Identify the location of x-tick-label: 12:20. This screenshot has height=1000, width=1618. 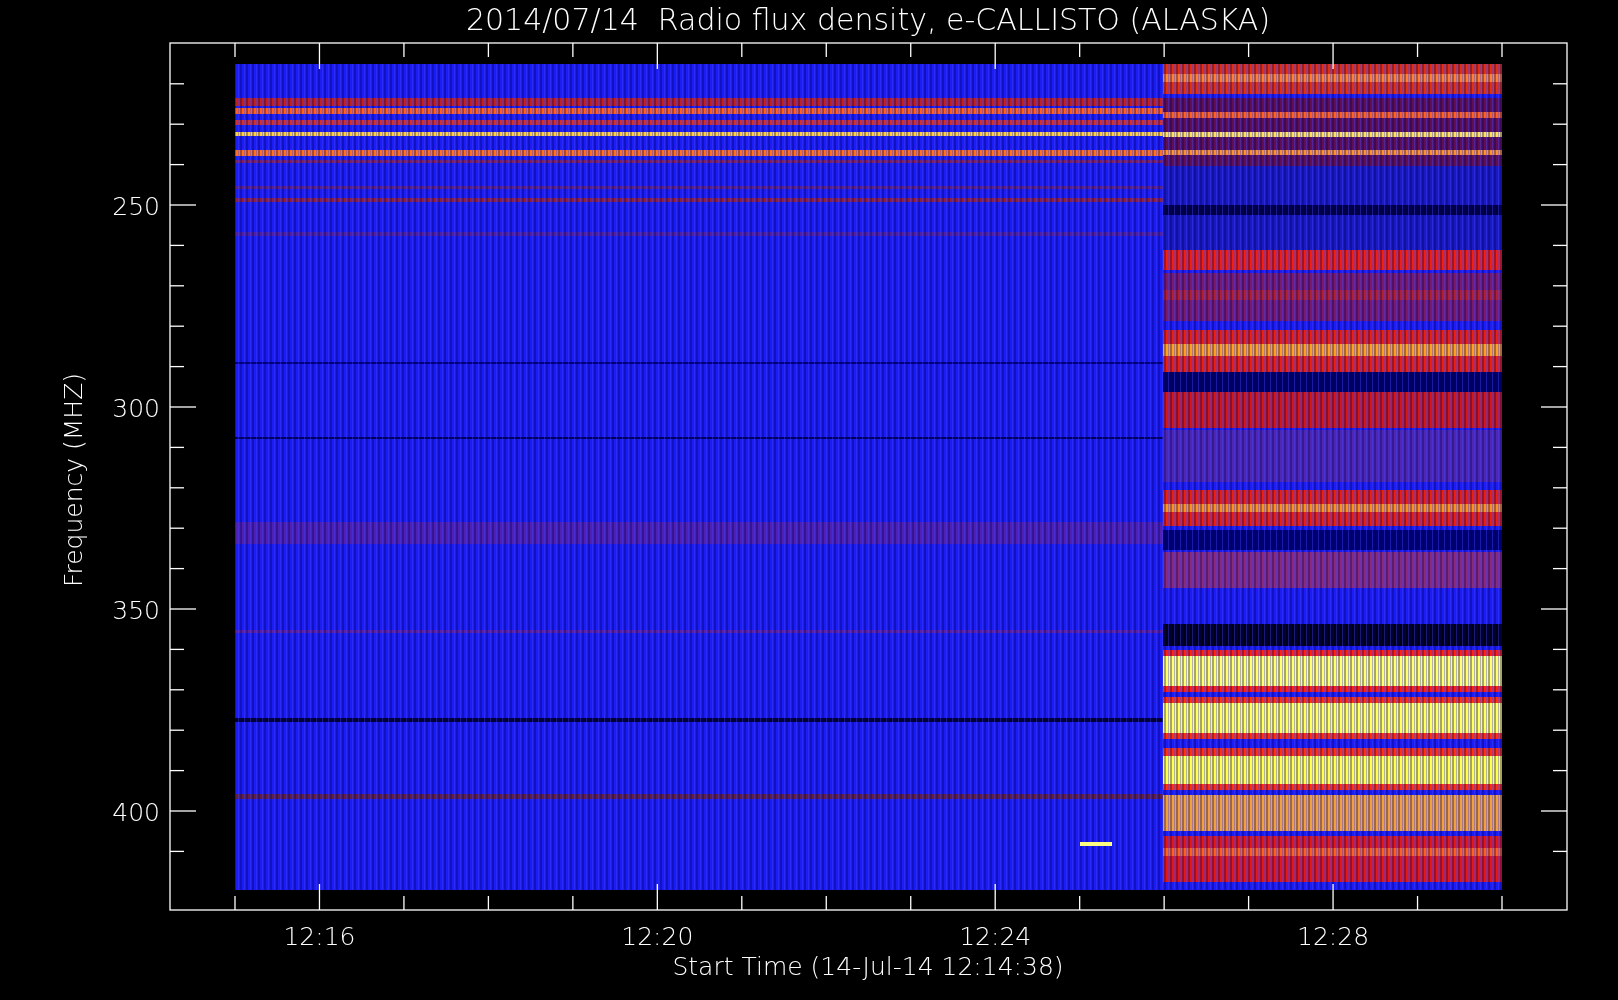
(657, 936).